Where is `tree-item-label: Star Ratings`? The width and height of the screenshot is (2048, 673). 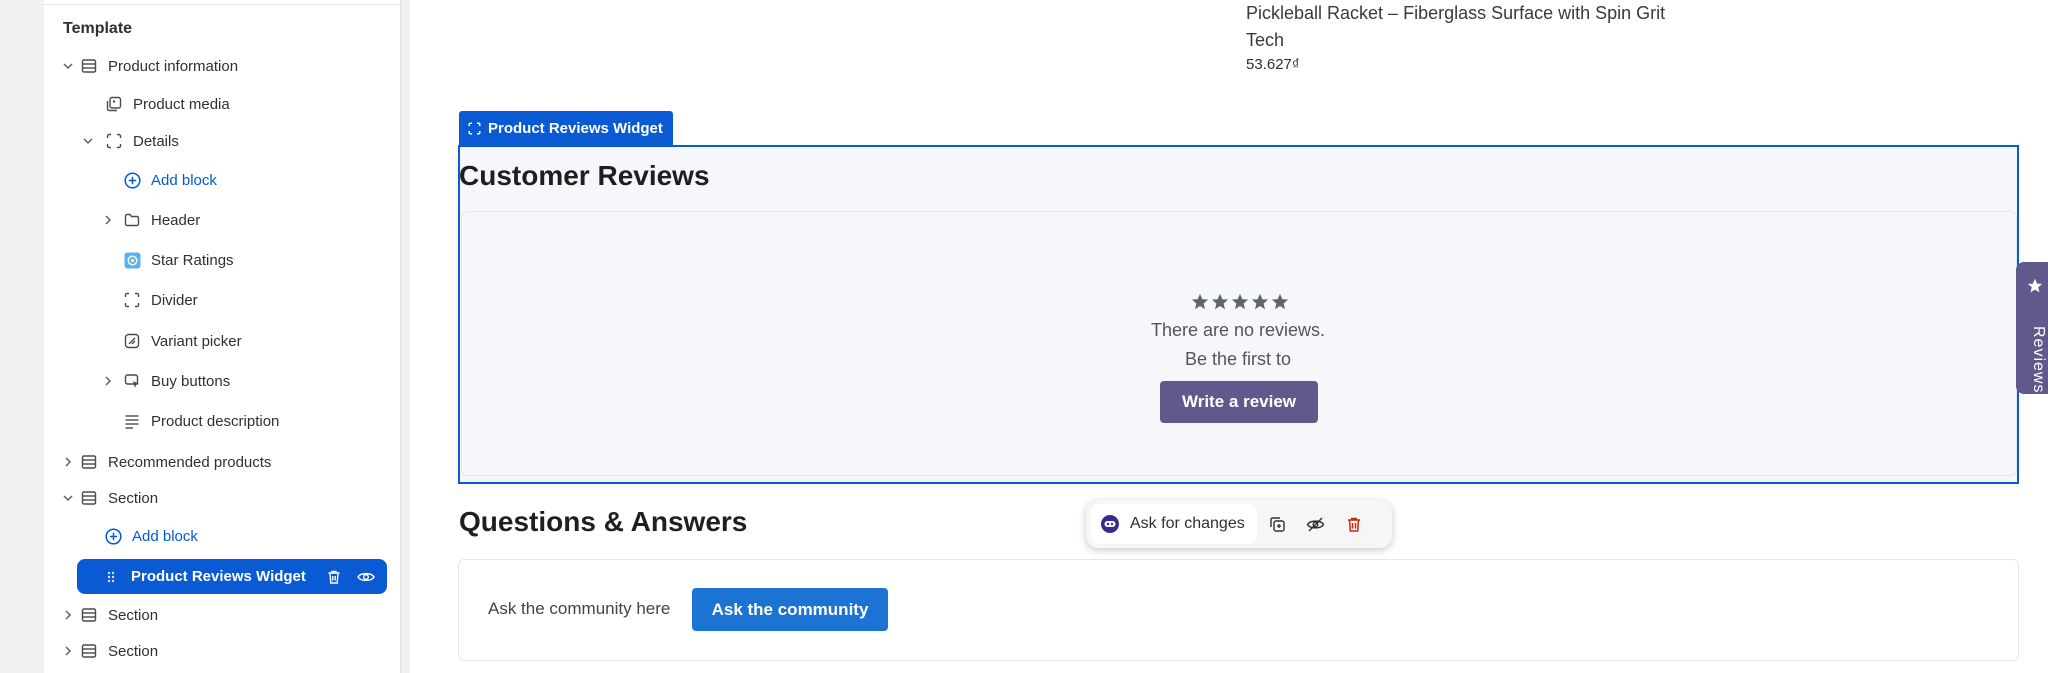
tree-item-label: Star Ratings is located at coordinates (192, 260).